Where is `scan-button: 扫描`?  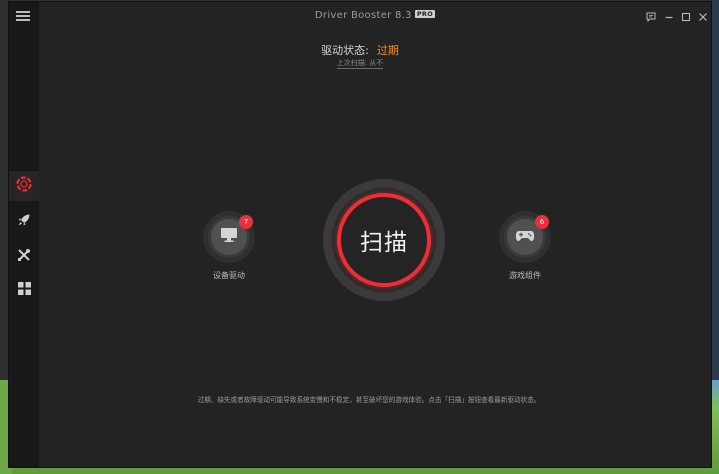 scan-button: 扫描 is located at coordinates (384, 240).